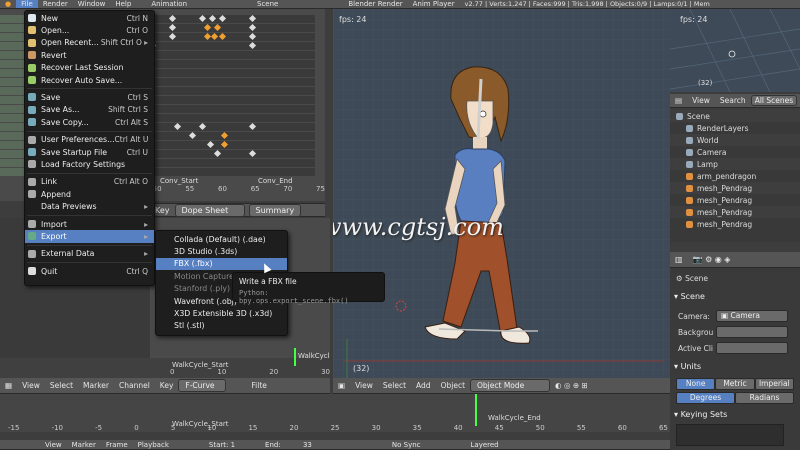 Image resolution: width=800 pixels, height=450 pixels. Describe the element at coordinates (27, 4) in the screenshot. I see `menu-file: File` at that location.